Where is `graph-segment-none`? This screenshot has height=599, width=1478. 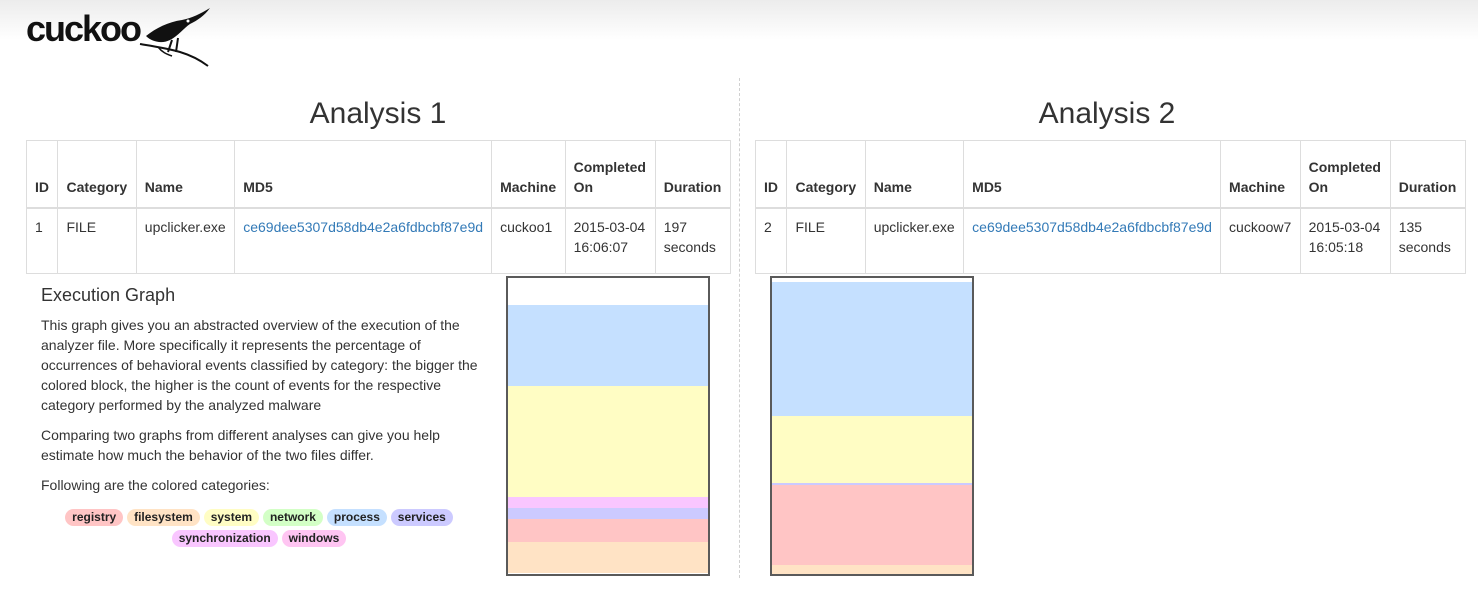
graph-segment-none is located at coordinates (608, 291).